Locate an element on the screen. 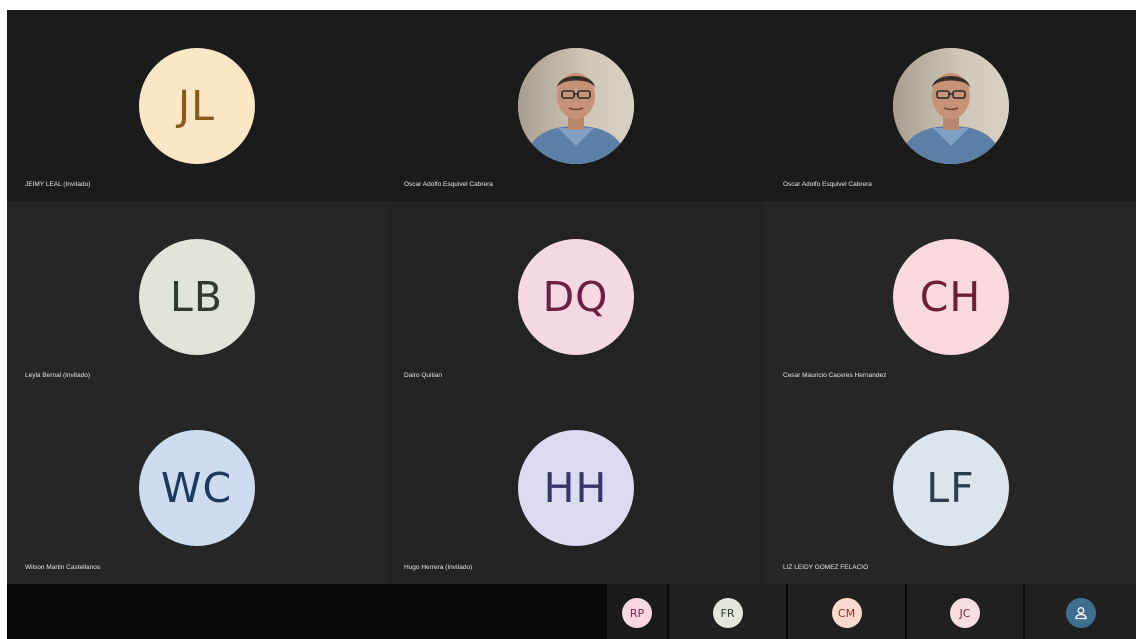 The width and height of the screenshot is (1136, 639). overflow-participant: JC is located at coordinates (965, 611).